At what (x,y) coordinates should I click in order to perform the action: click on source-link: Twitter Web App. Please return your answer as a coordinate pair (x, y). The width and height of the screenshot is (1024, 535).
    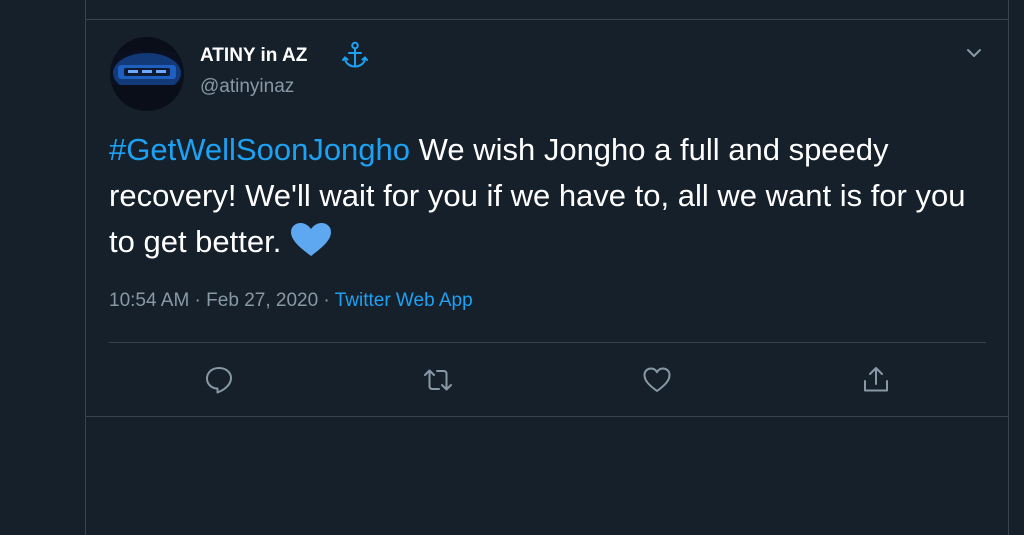
    Looking at the image, I should click on (404, 300).